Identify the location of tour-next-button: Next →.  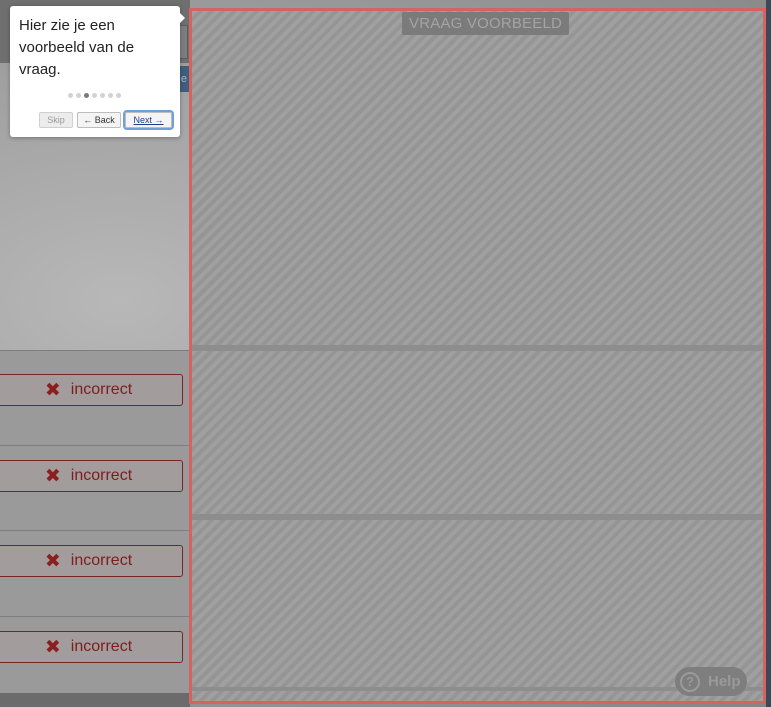
(148, 120).